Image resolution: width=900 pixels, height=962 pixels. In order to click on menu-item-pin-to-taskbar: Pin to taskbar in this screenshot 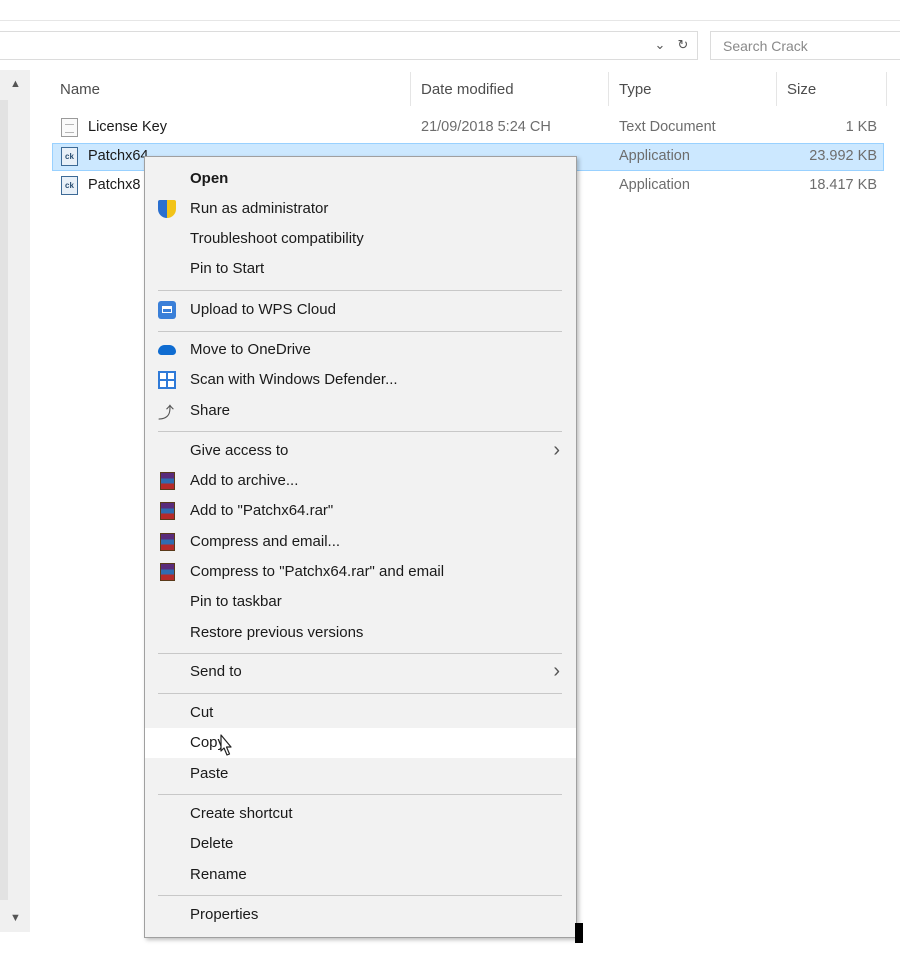, I will do `click(360, 602)`.